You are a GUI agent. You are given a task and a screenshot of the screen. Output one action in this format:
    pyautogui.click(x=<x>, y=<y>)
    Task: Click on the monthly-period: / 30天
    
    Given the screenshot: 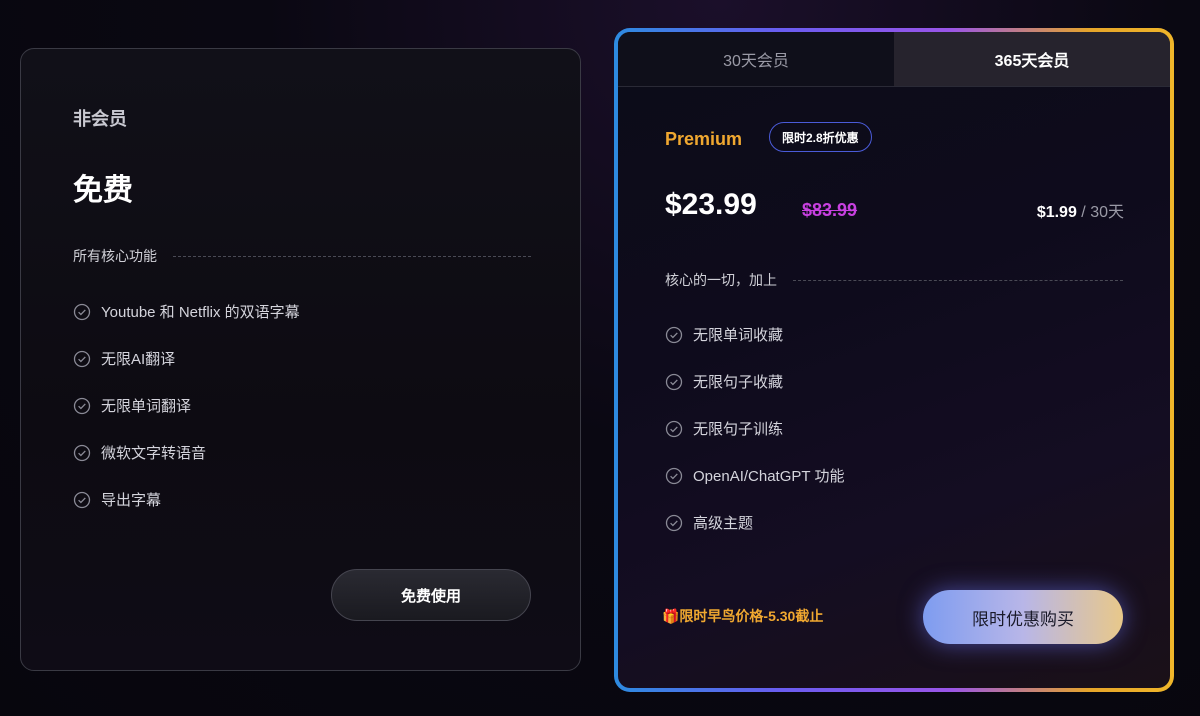 What is the action you would take?
    pyautogui.click(x=1100, y=212)
    